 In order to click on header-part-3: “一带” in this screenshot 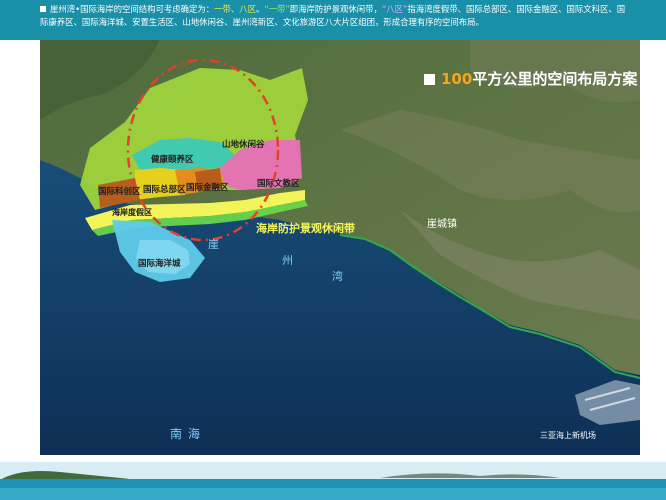, I will do `click(277, 9)`.